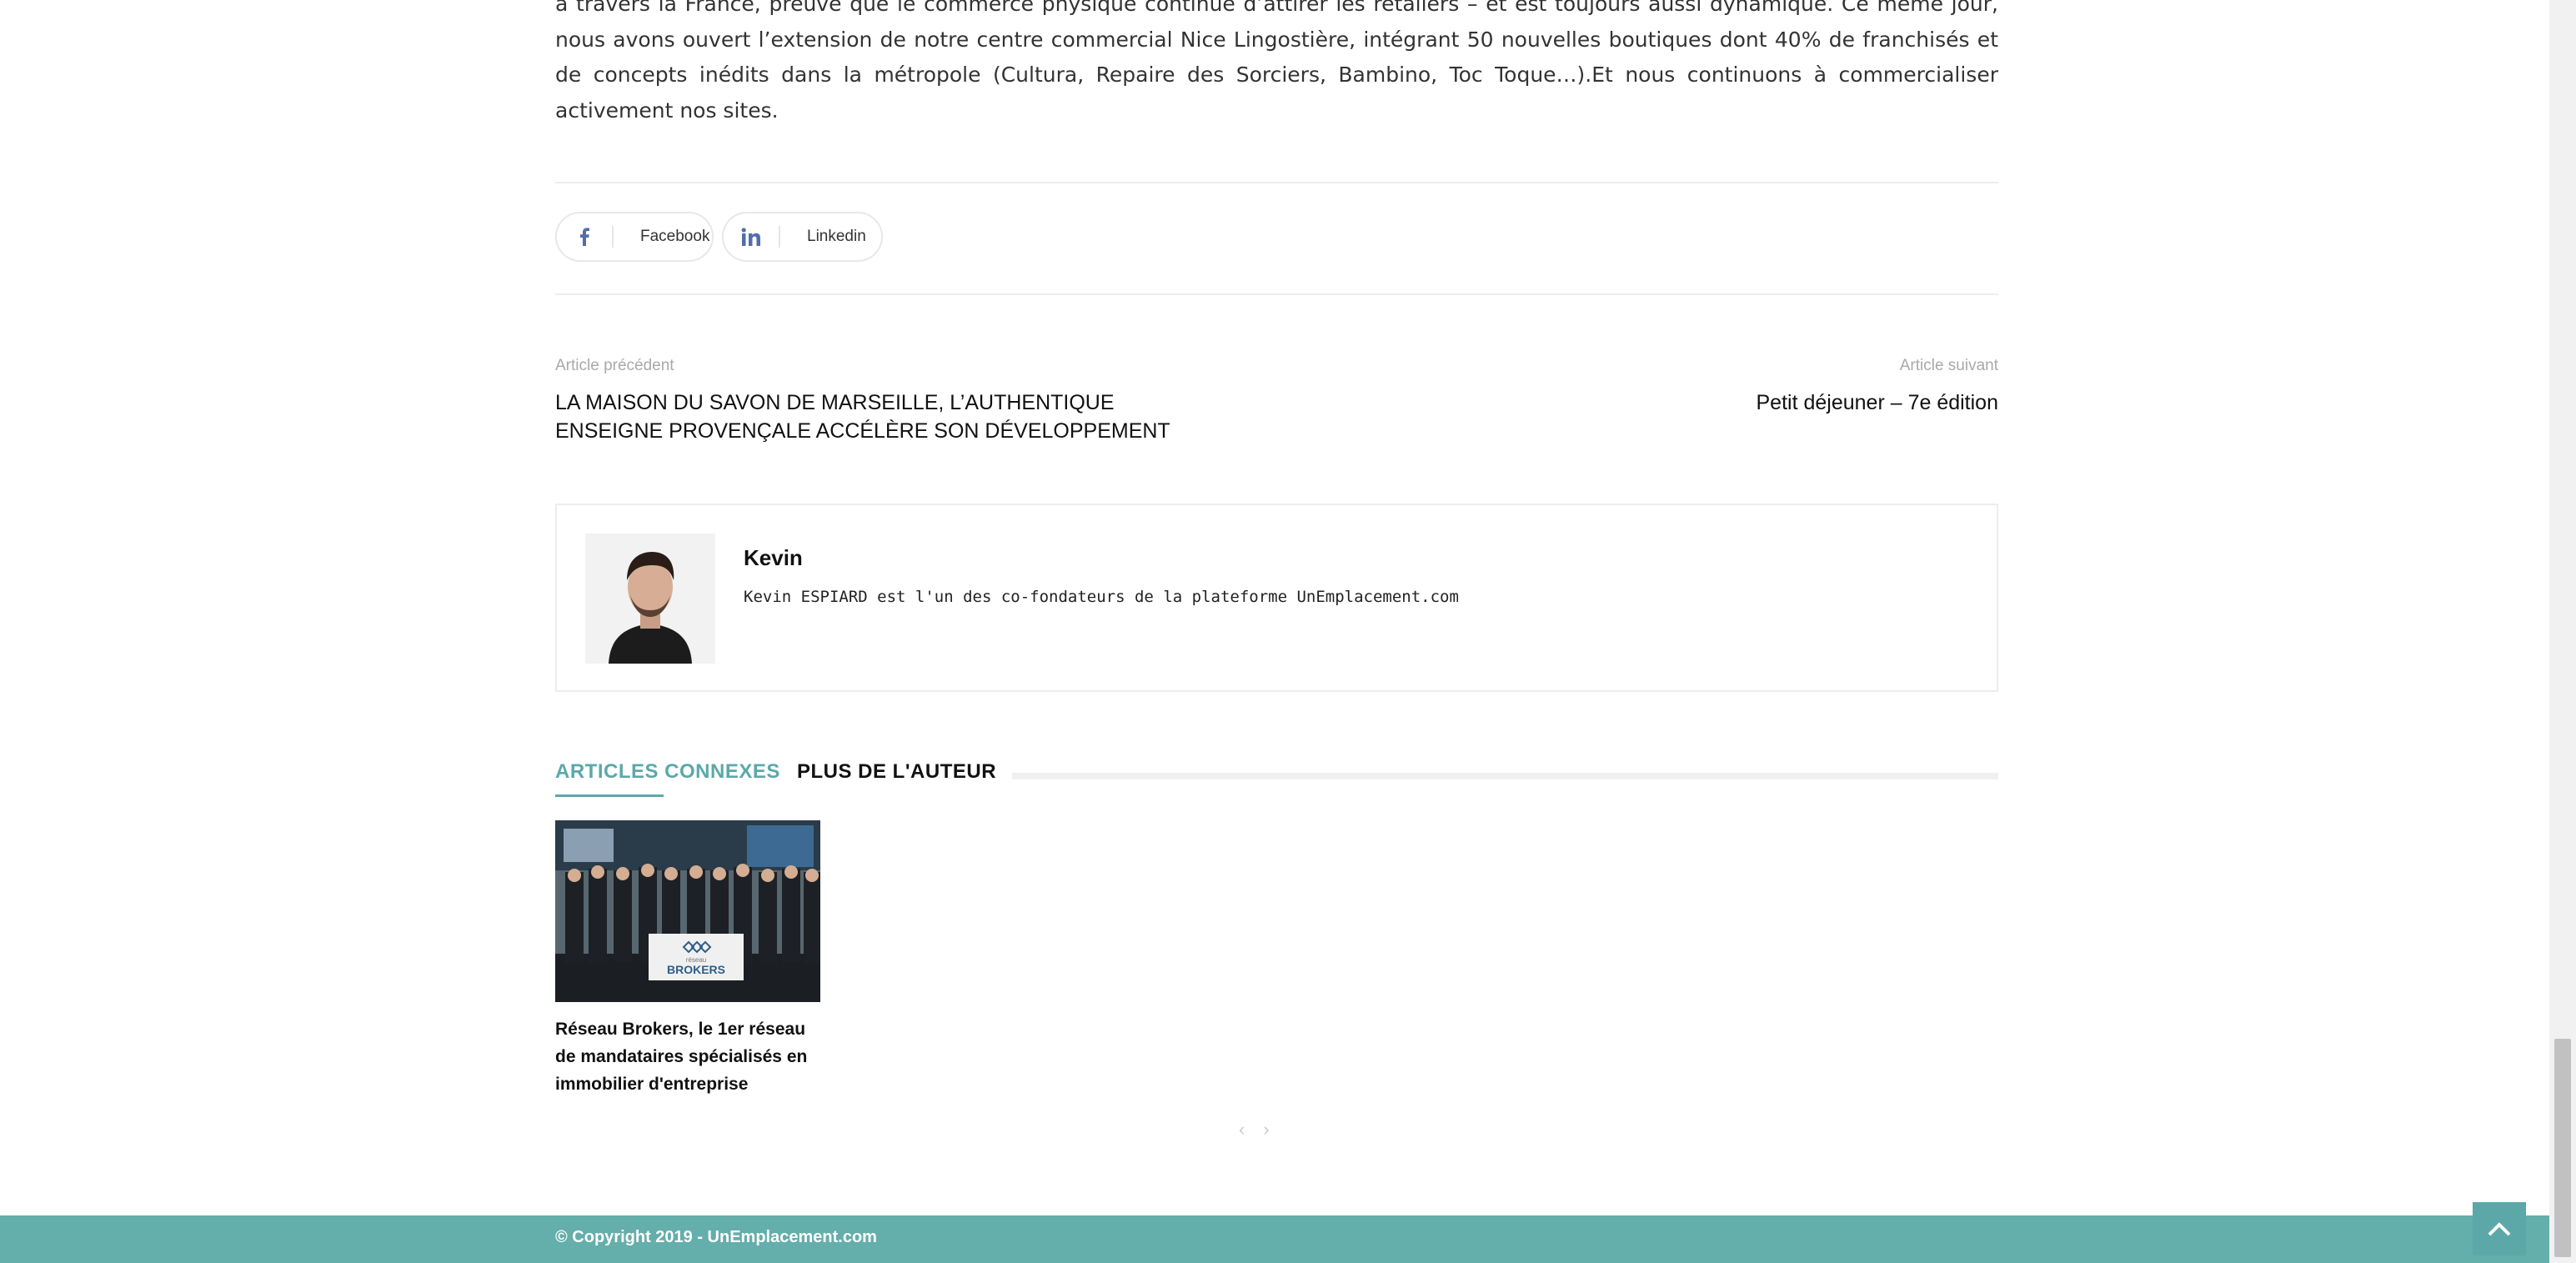 Image resolution: width=2576 pixels, height=1263 pixels. I want to click on page-scrollbar, so click(2562, 631).